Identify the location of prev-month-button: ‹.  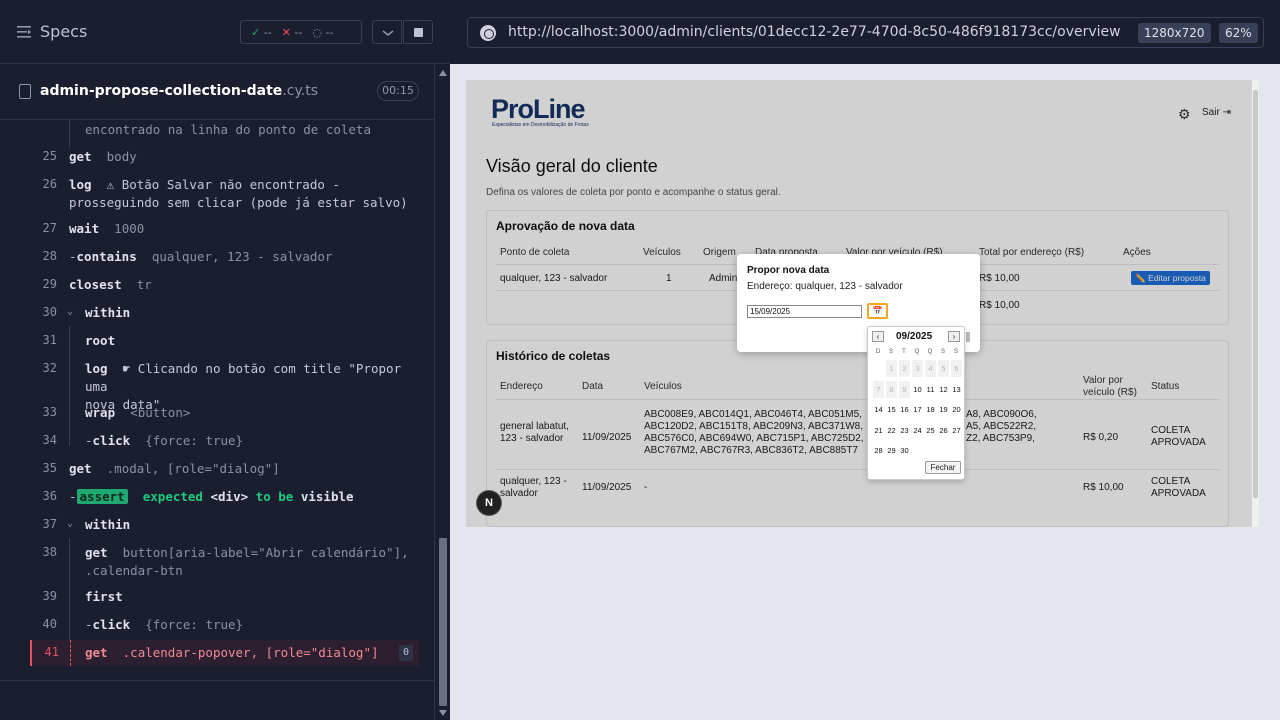
(878, 336).